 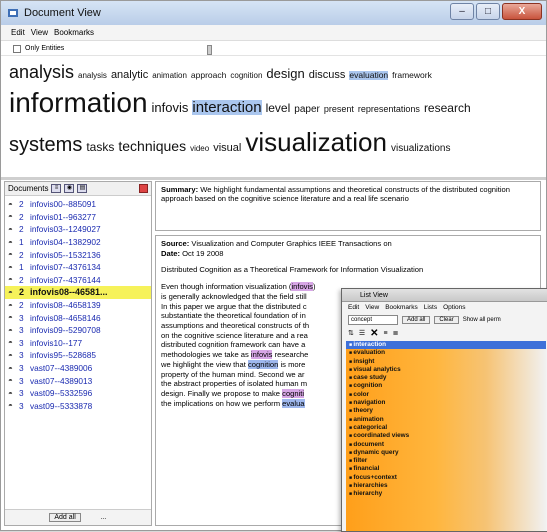 I want to click on cloud-word: systems, so click(x=45, y=145).